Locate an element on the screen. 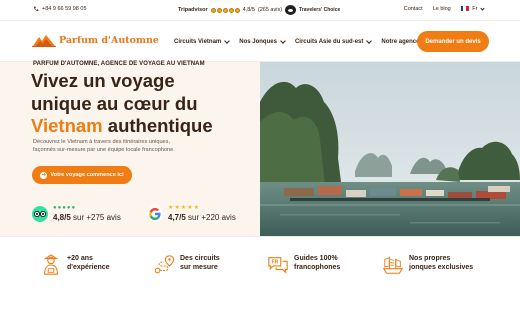 The width and height of the screenshot is (520, 325). tripadvisor-label: Tripadvisor is located at coordinates (193, 10).